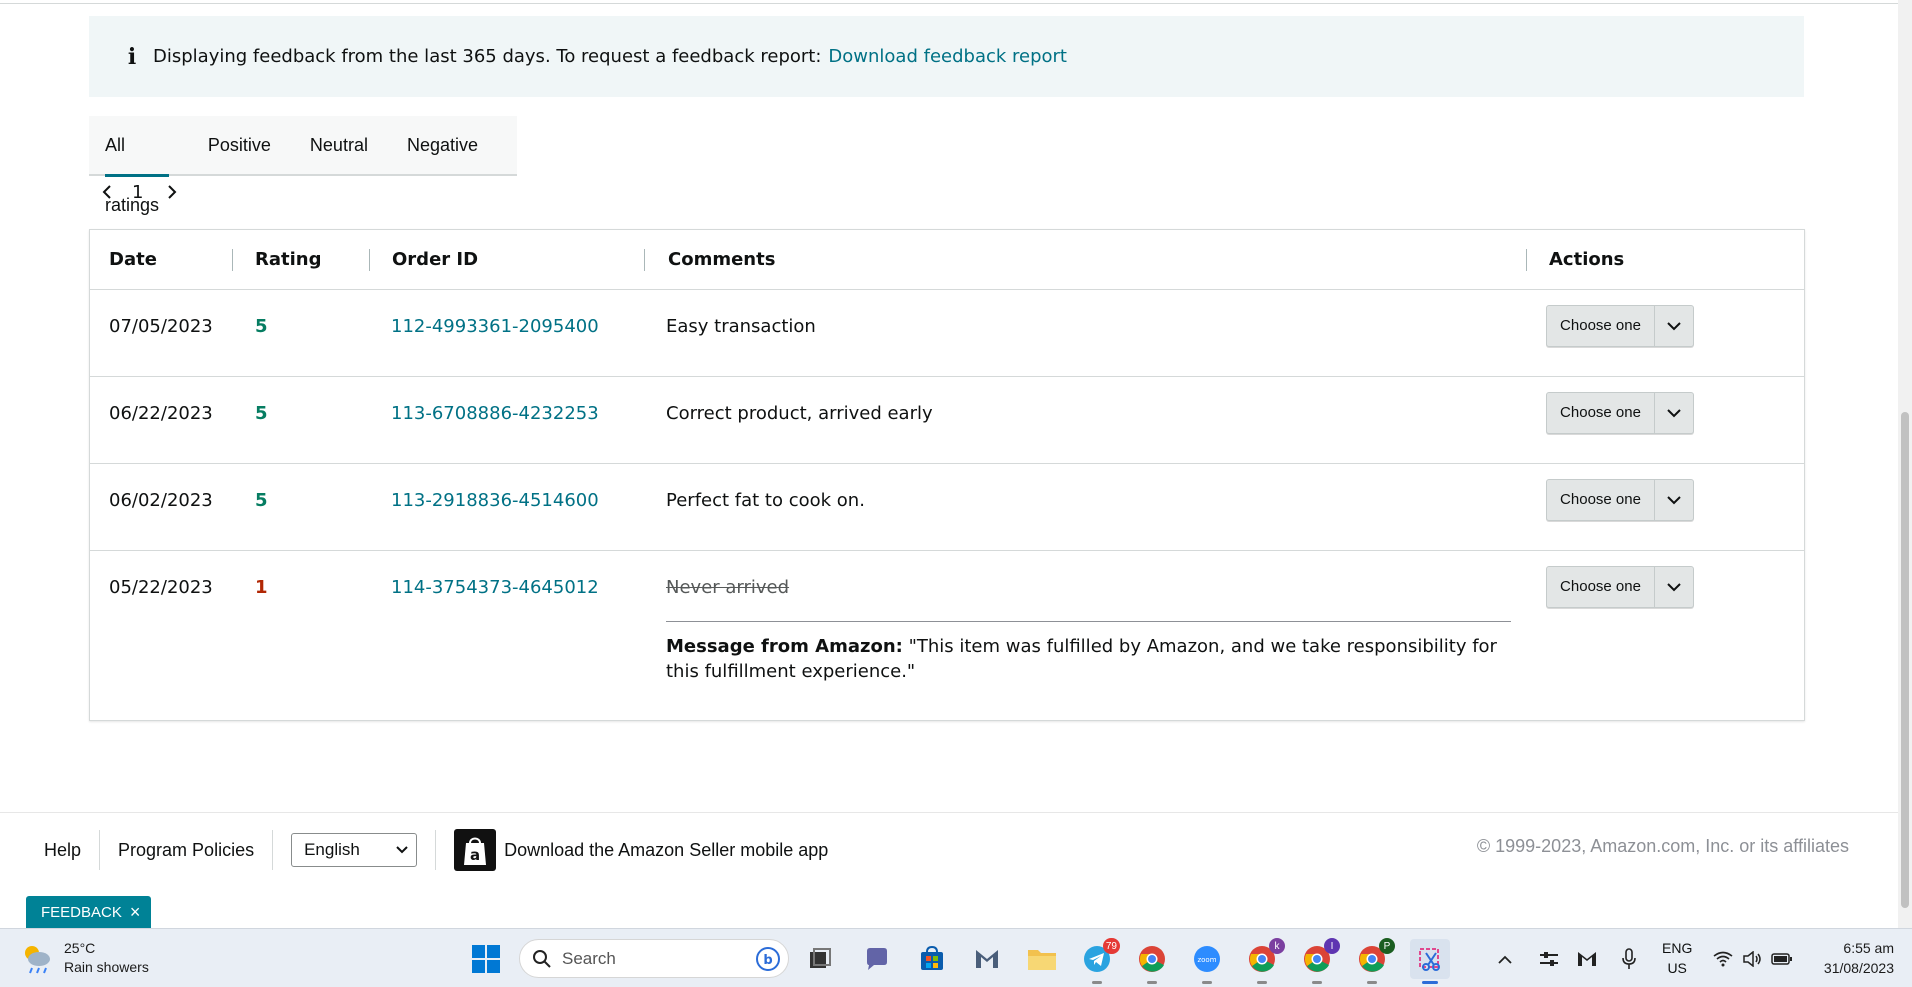 This screenshot has height=987, width=1912. What do you see at coordinates (495, 501) in the screenshot?
I see `order-id-link: 113-2918836-4514600` at bounding box center [495, 501].